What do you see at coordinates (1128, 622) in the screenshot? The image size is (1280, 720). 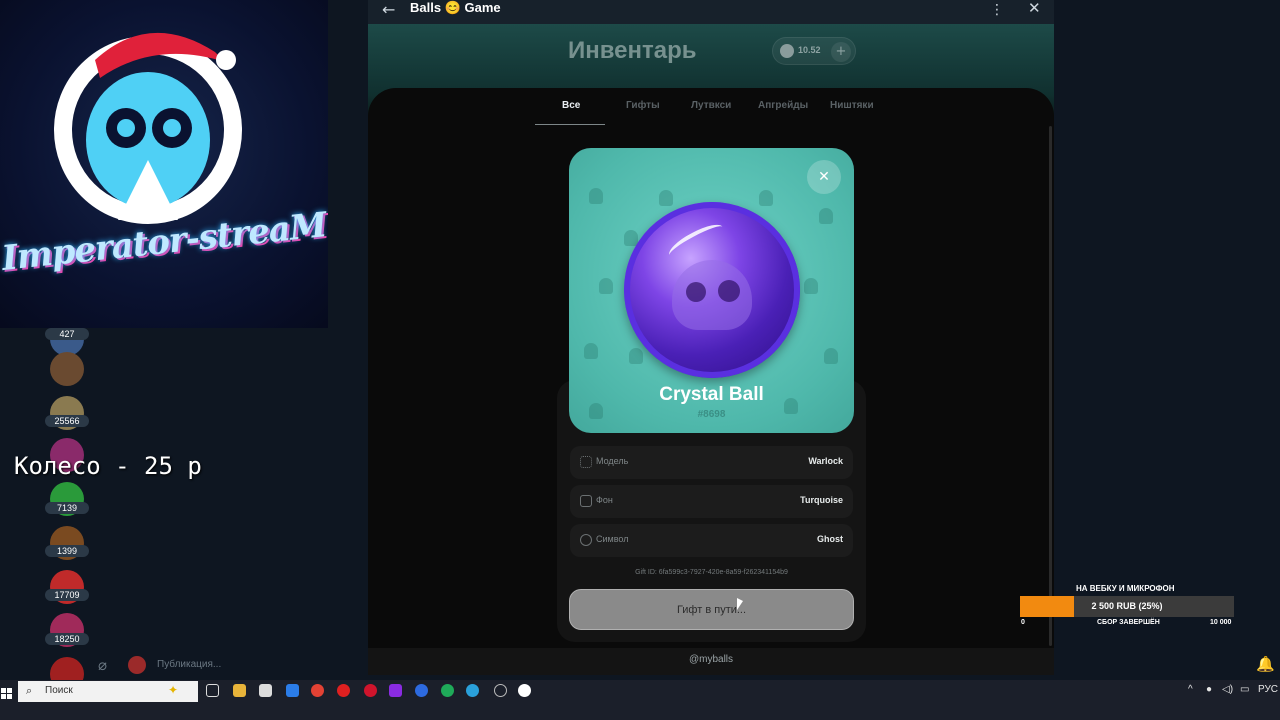 I see `goal-status: СБОР ЗАВЕРШЁН` at bounding box center [1128, 622].